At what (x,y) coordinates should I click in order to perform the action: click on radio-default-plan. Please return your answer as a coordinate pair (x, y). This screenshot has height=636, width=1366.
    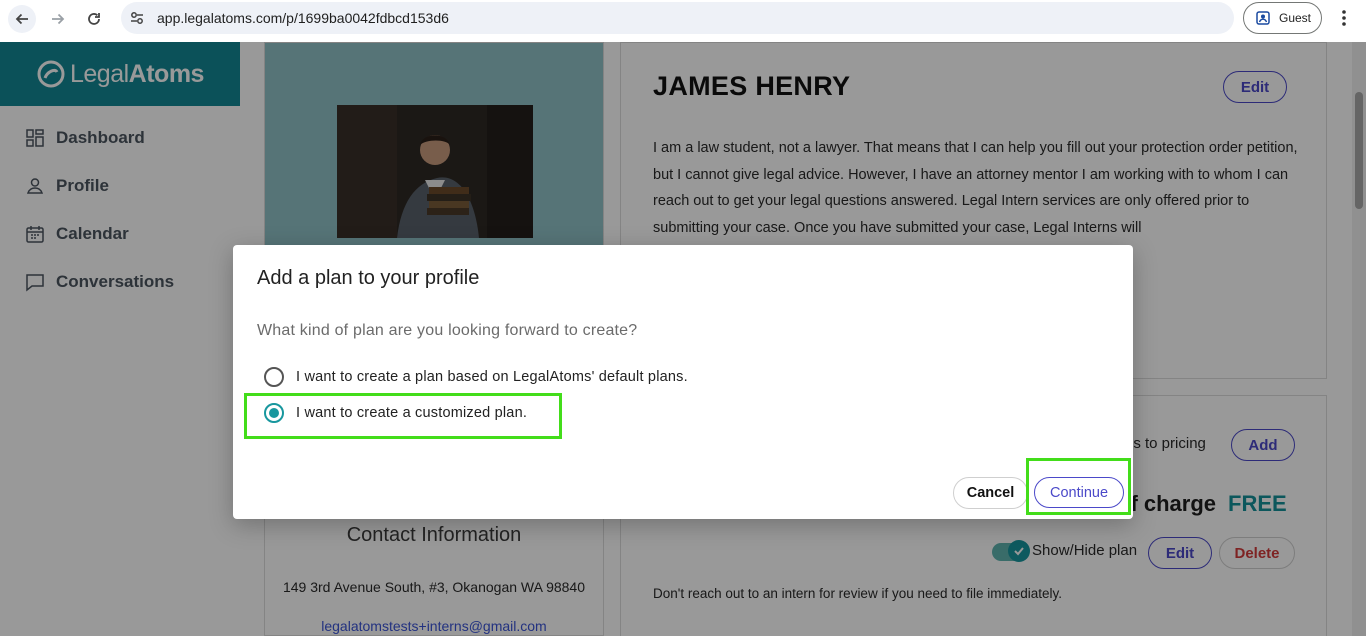
    Looking at the image, I should click on (274, 377).